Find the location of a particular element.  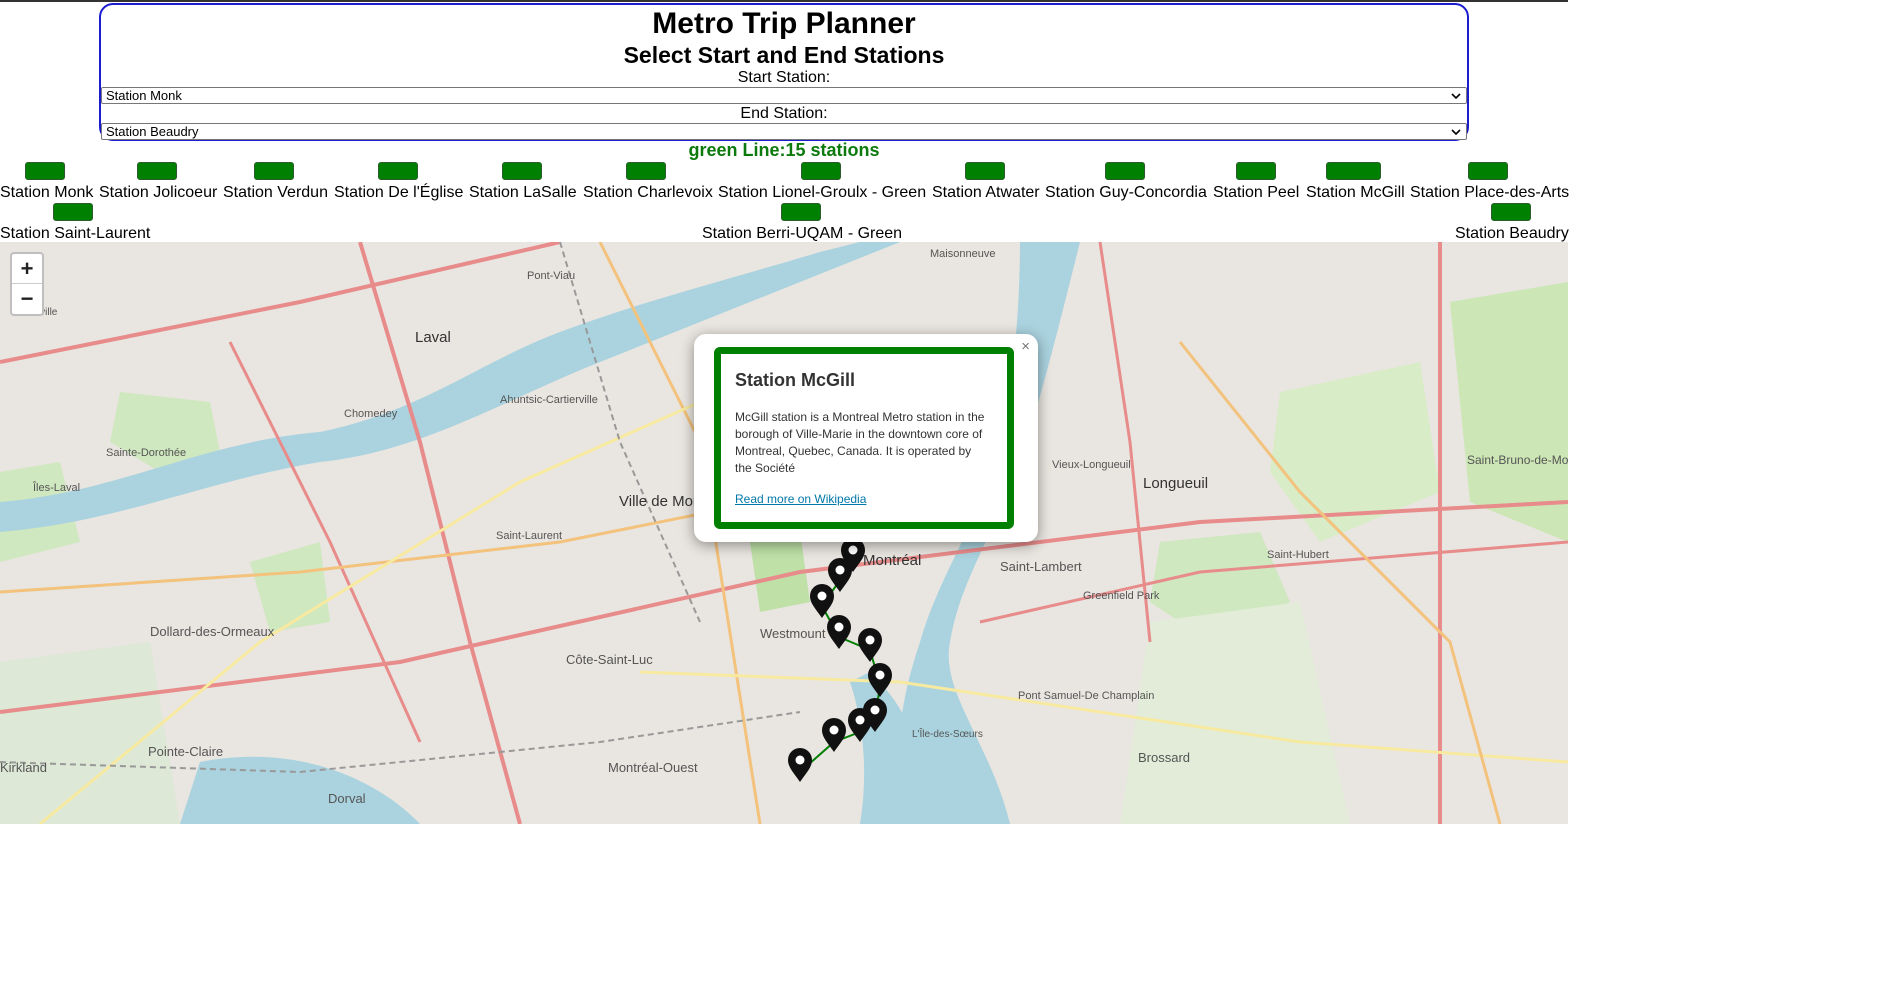

map-label: Chomedey is located at coordinates (371, 414).